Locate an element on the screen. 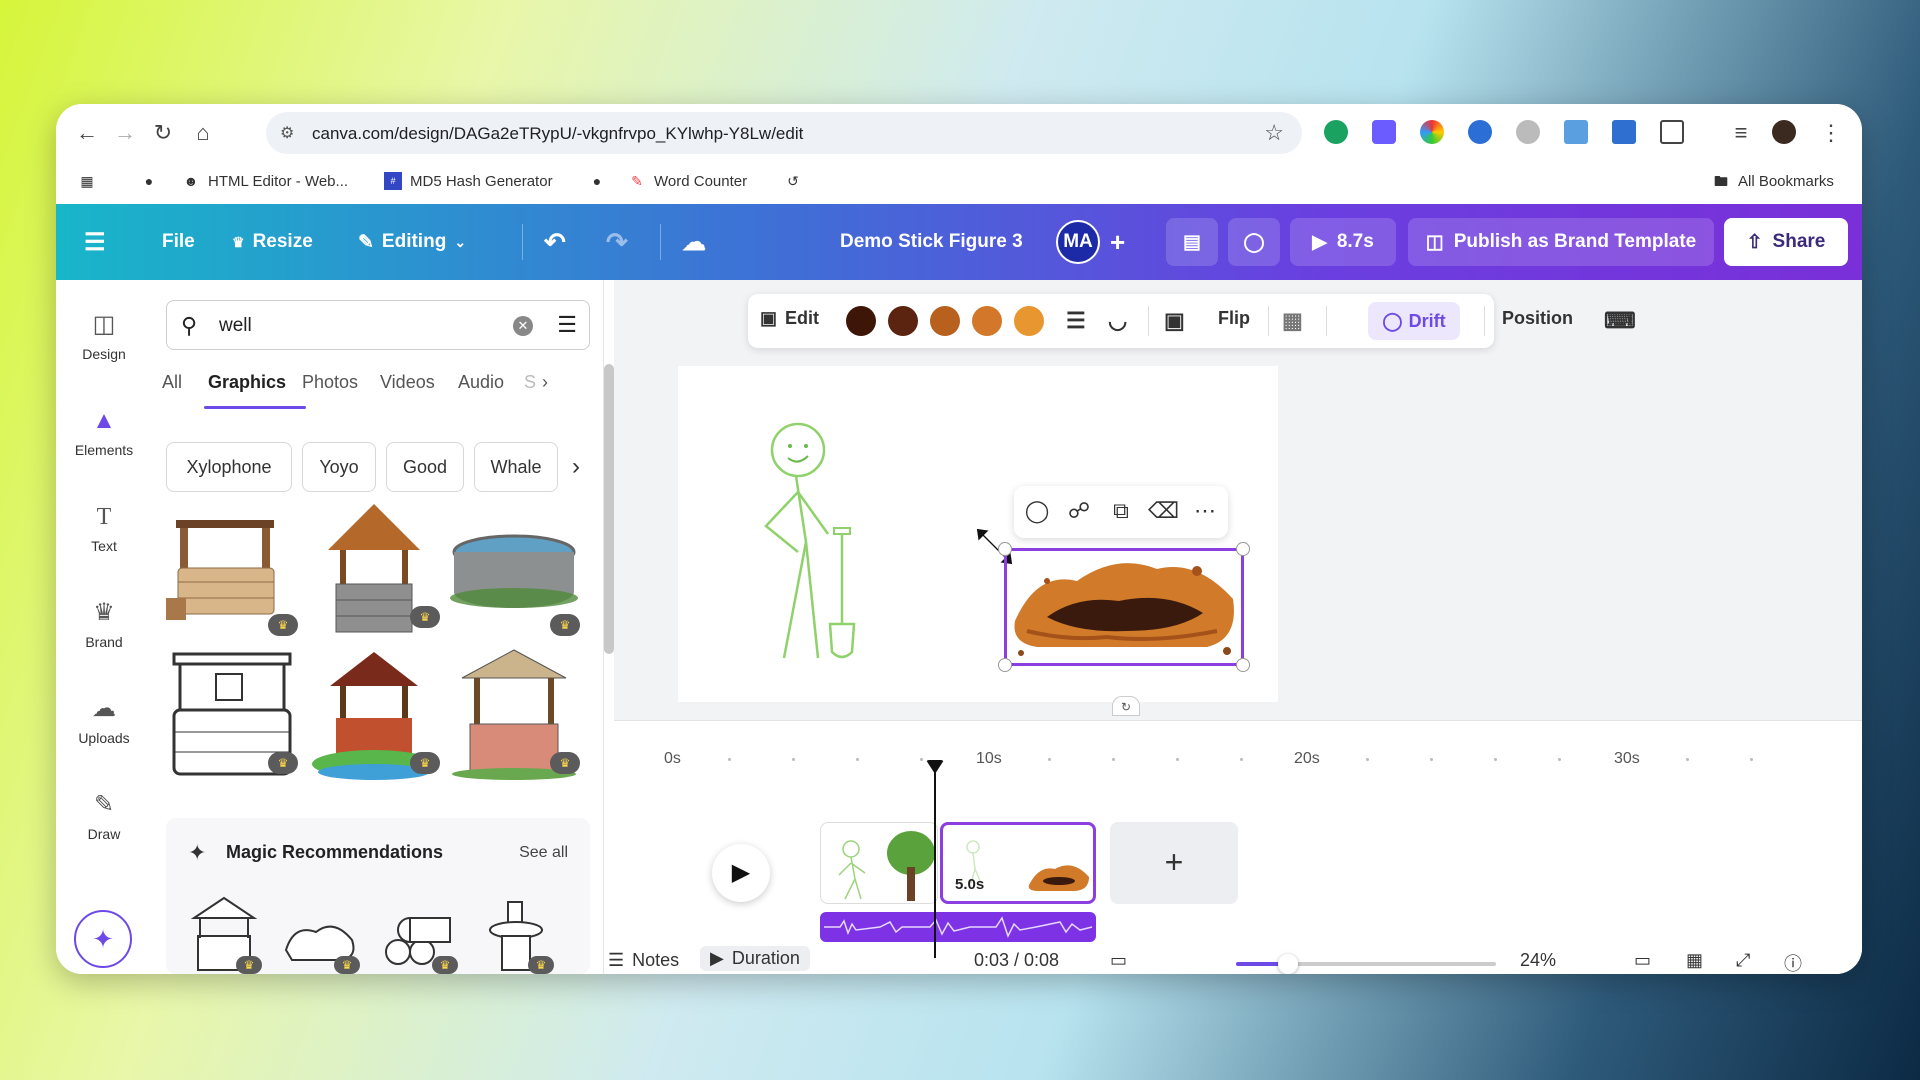 The image size is (1920, 1080). see-all-link: See all is located at coordinates (543, 853).